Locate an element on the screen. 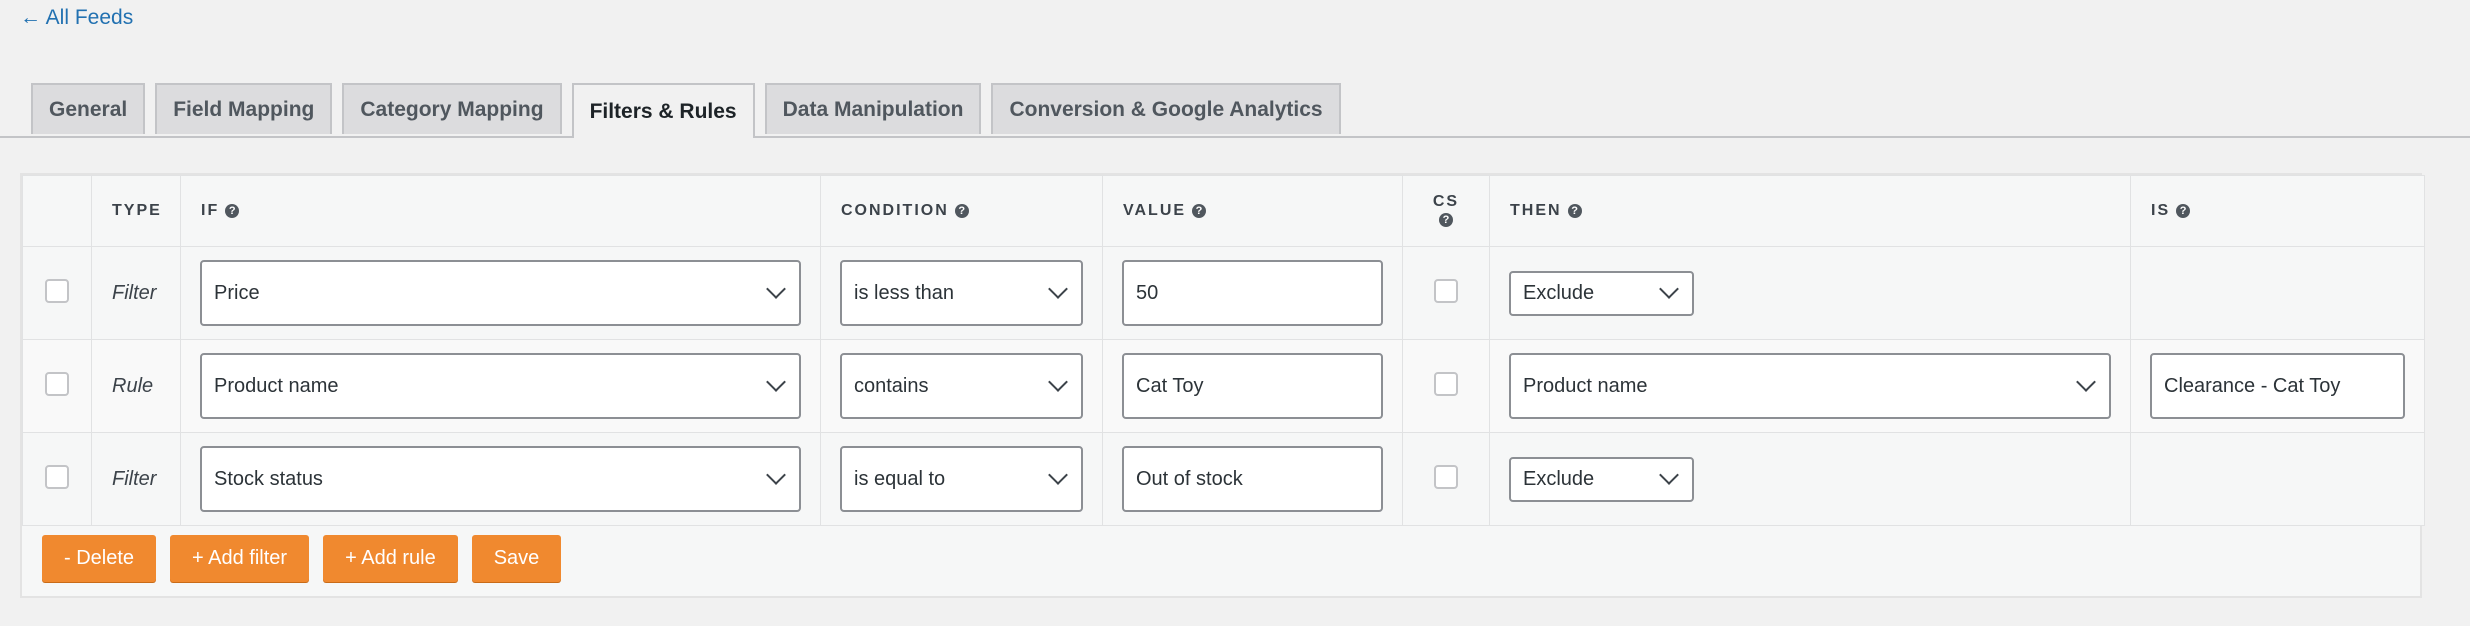  condition-cell: contains is located at coordinates (961, 386).